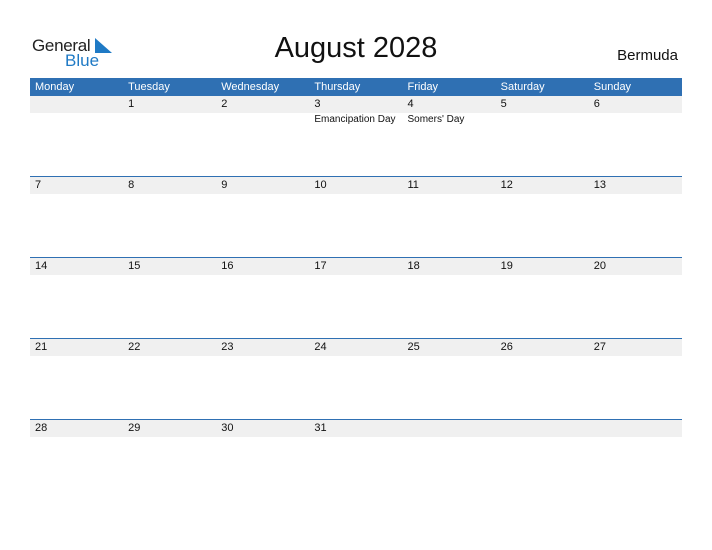 Image resolution: width=712 pixels, height=550 pixels. I want to click on day-number: 11, so click(413, 185).